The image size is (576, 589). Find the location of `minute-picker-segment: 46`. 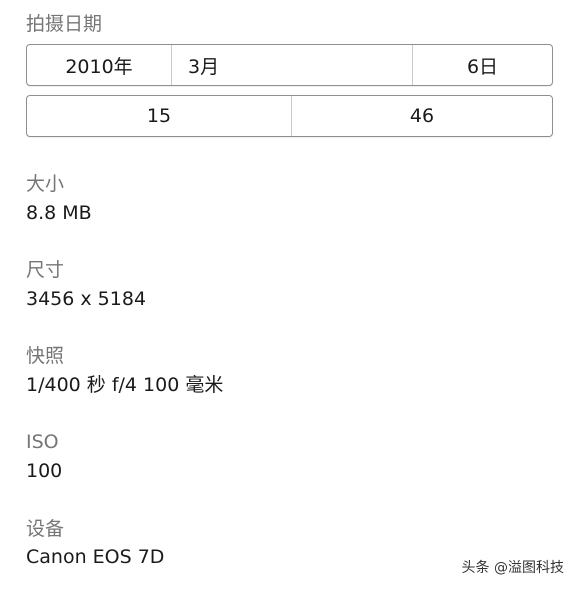

minute-picker-segment: 46 is located at coordinates (421, 116).